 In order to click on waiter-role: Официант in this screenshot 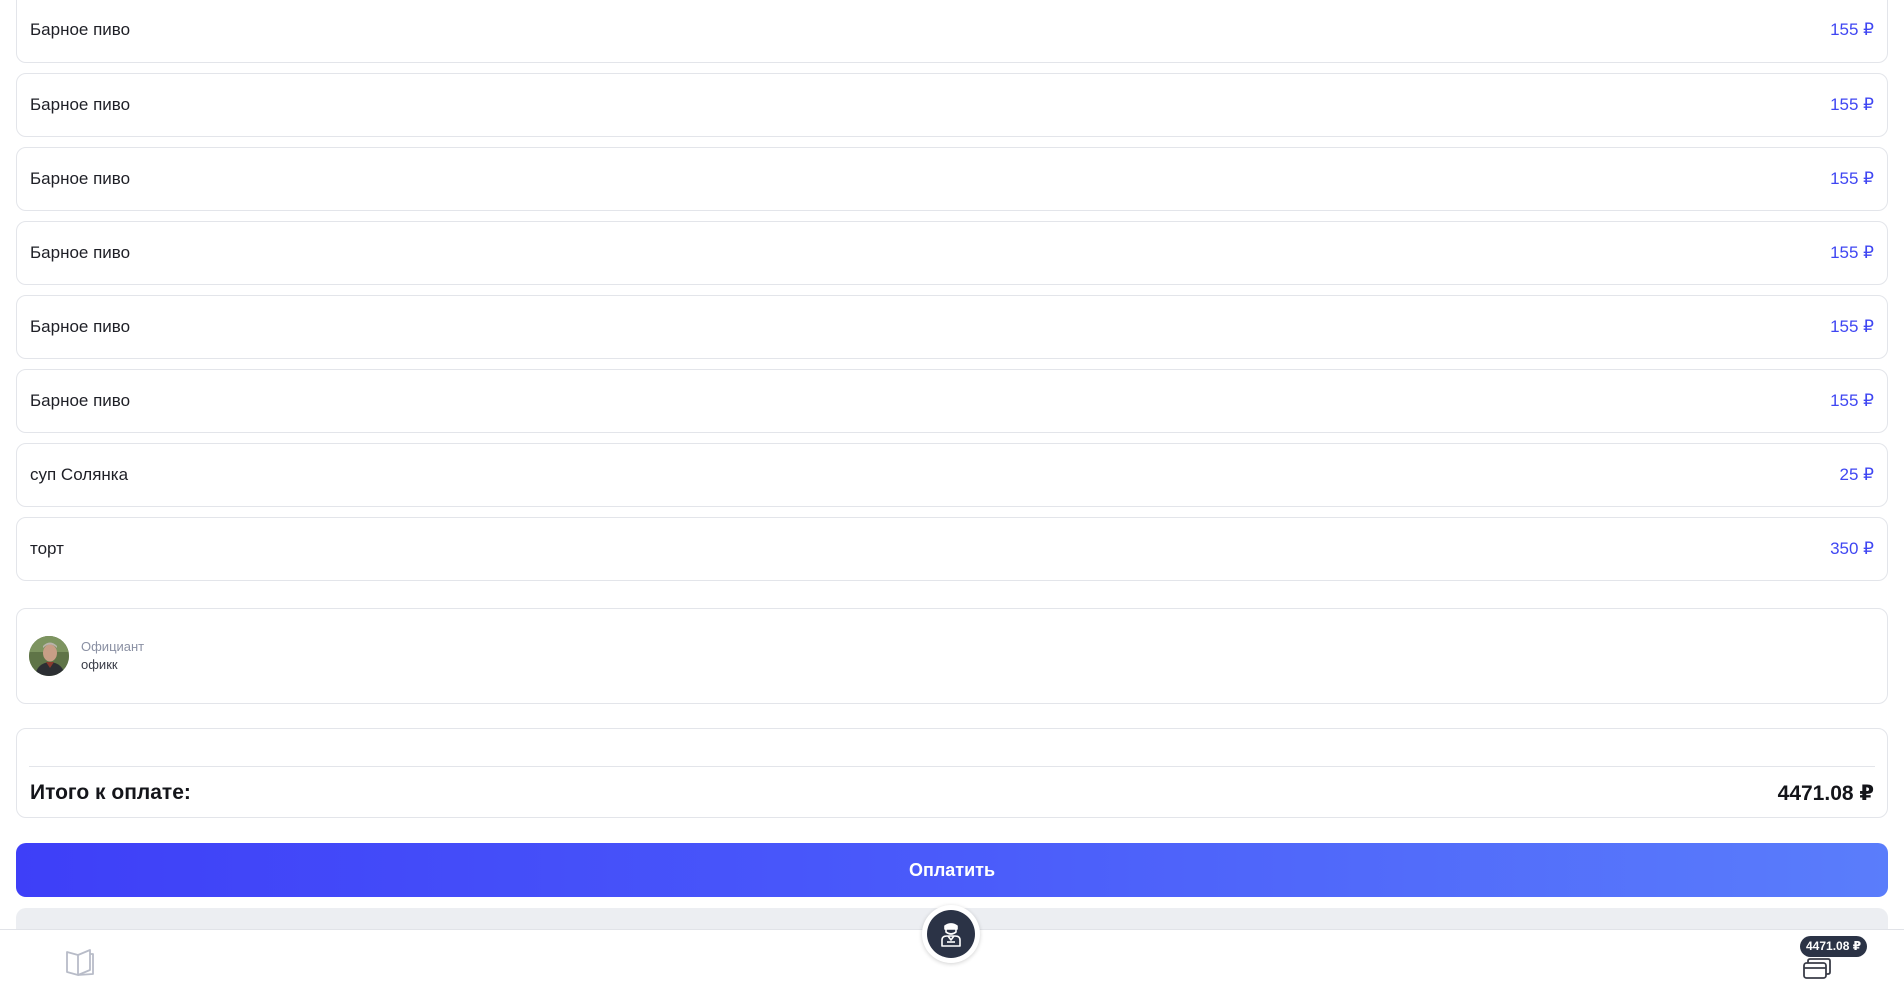, I will do `click(113, 646)`.